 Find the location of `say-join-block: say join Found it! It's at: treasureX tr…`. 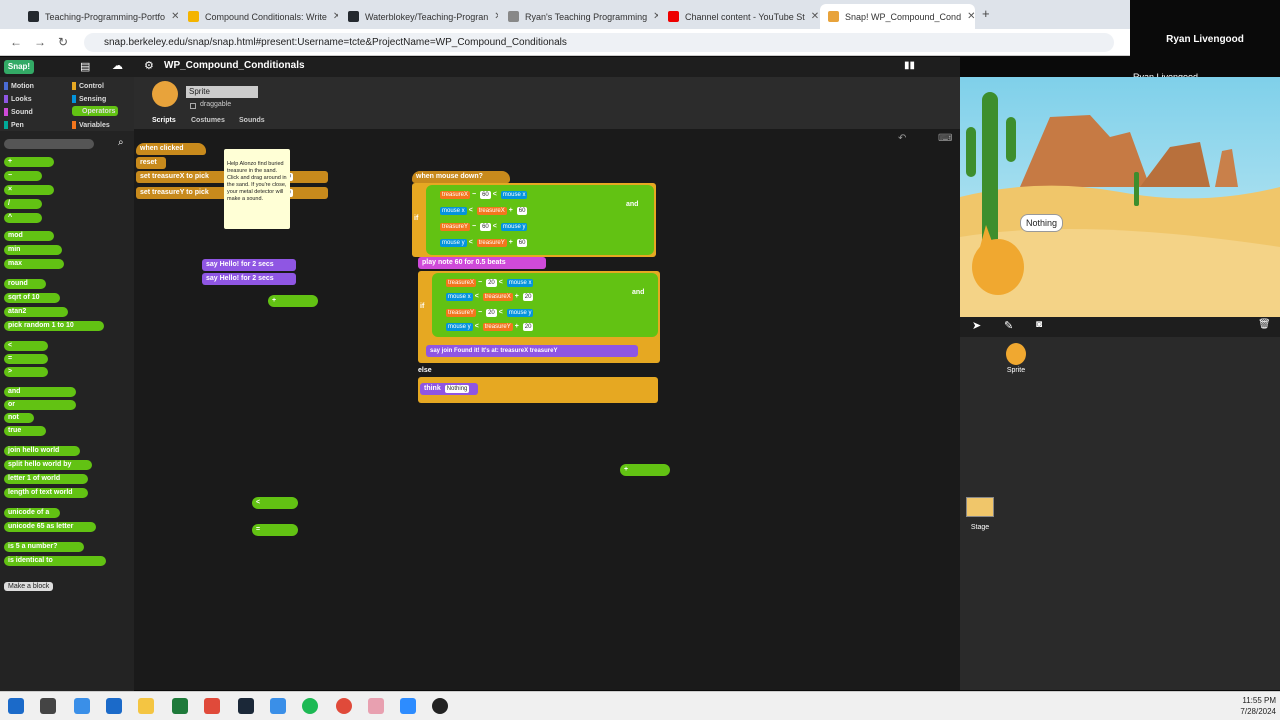

say-join-block: say join Found it! It's at: treasureX tr… is located at coordinates (532, 351).